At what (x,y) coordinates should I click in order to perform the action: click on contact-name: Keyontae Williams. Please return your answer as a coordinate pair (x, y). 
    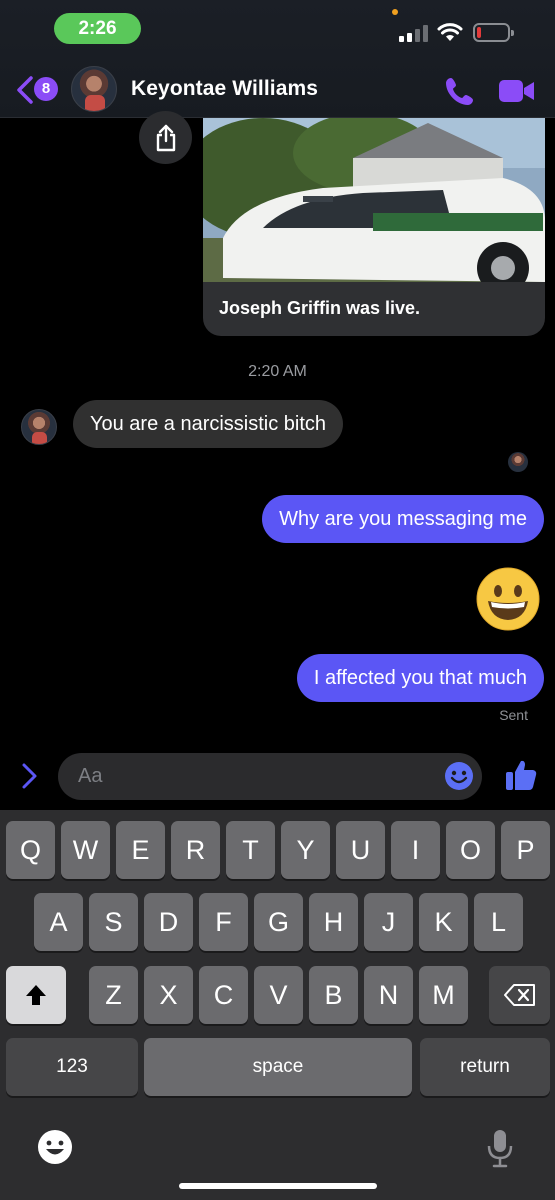
    Looking at the image, I should click on (224, 89).